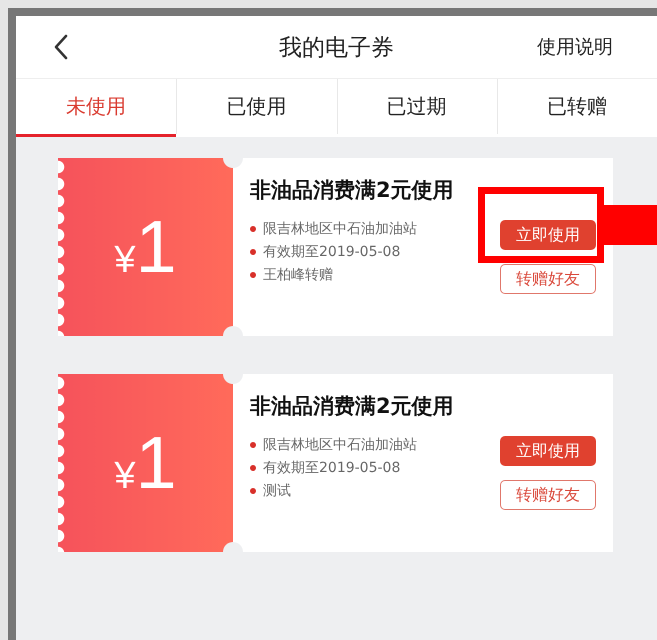  What do you see at coordinates (630, 225) in the screenshot?
I see `pointer-bar` at bounding box center [630, 225].